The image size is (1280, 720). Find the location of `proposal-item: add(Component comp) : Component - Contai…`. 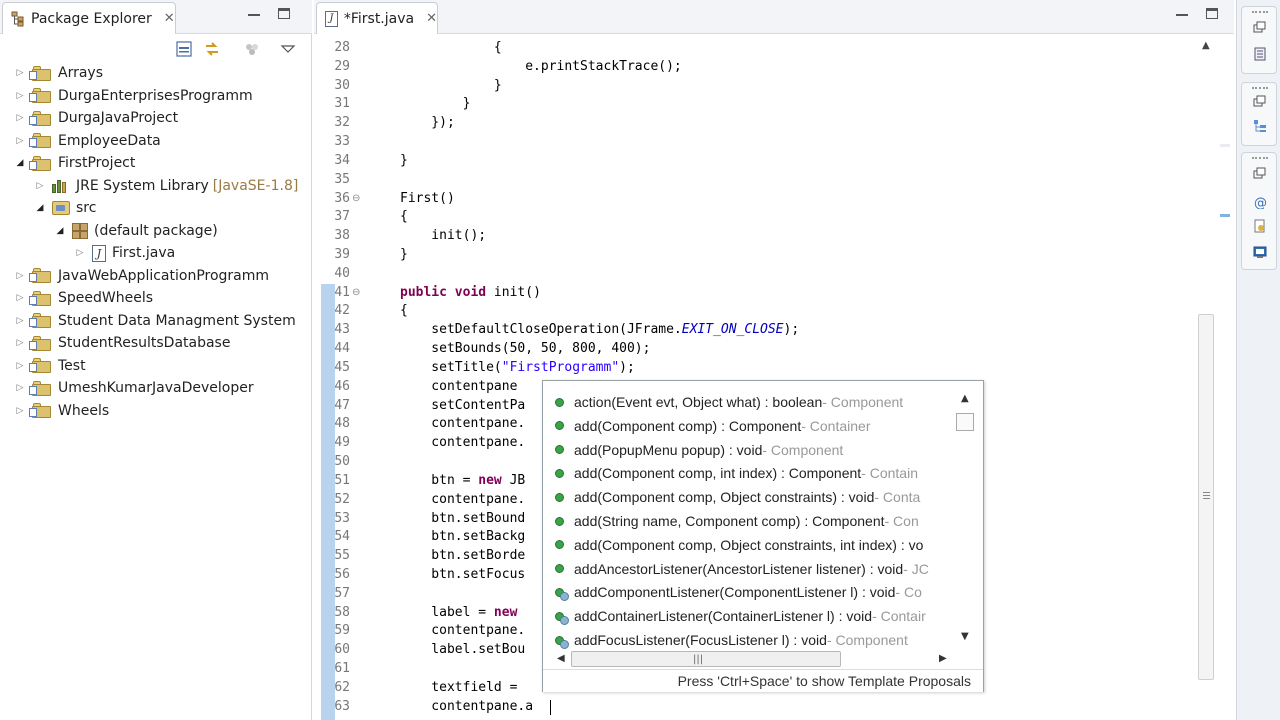

proposal-item: add(Component comp) : Component - Contai… is located at coordinates (755, 426).